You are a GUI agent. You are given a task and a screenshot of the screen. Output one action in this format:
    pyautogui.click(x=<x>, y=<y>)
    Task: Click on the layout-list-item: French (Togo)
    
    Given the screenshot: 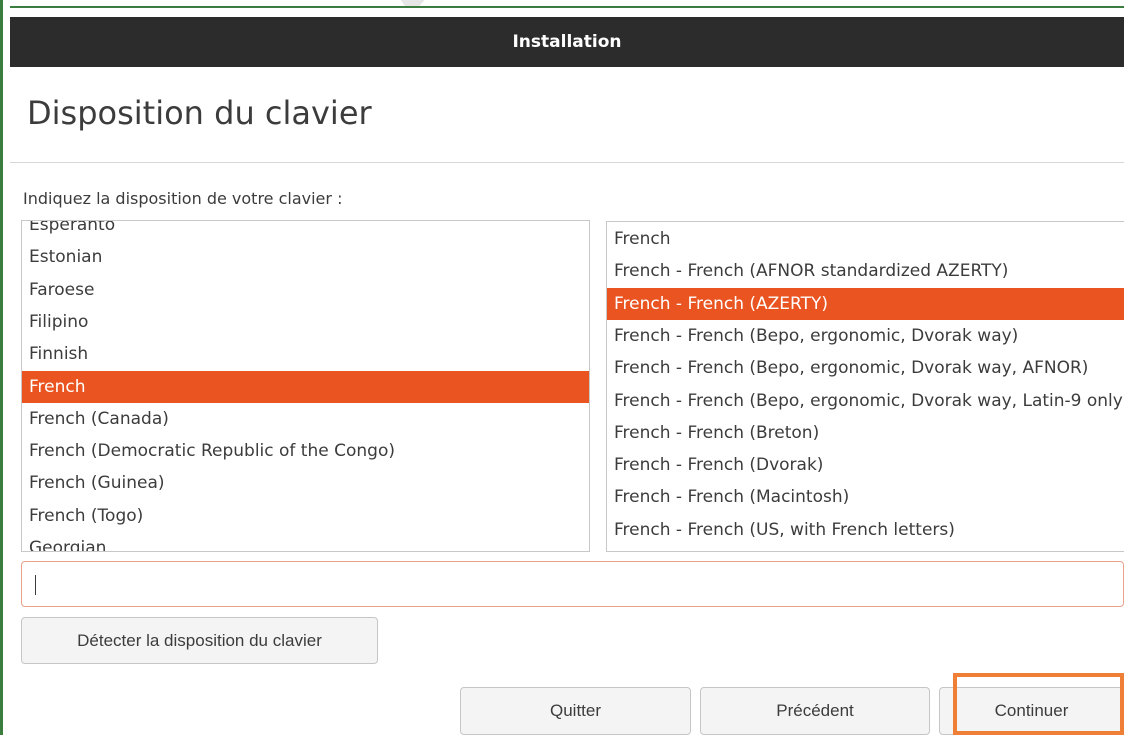 What is the action you would take?
    pyautogui.click(x=305, y=516)
    